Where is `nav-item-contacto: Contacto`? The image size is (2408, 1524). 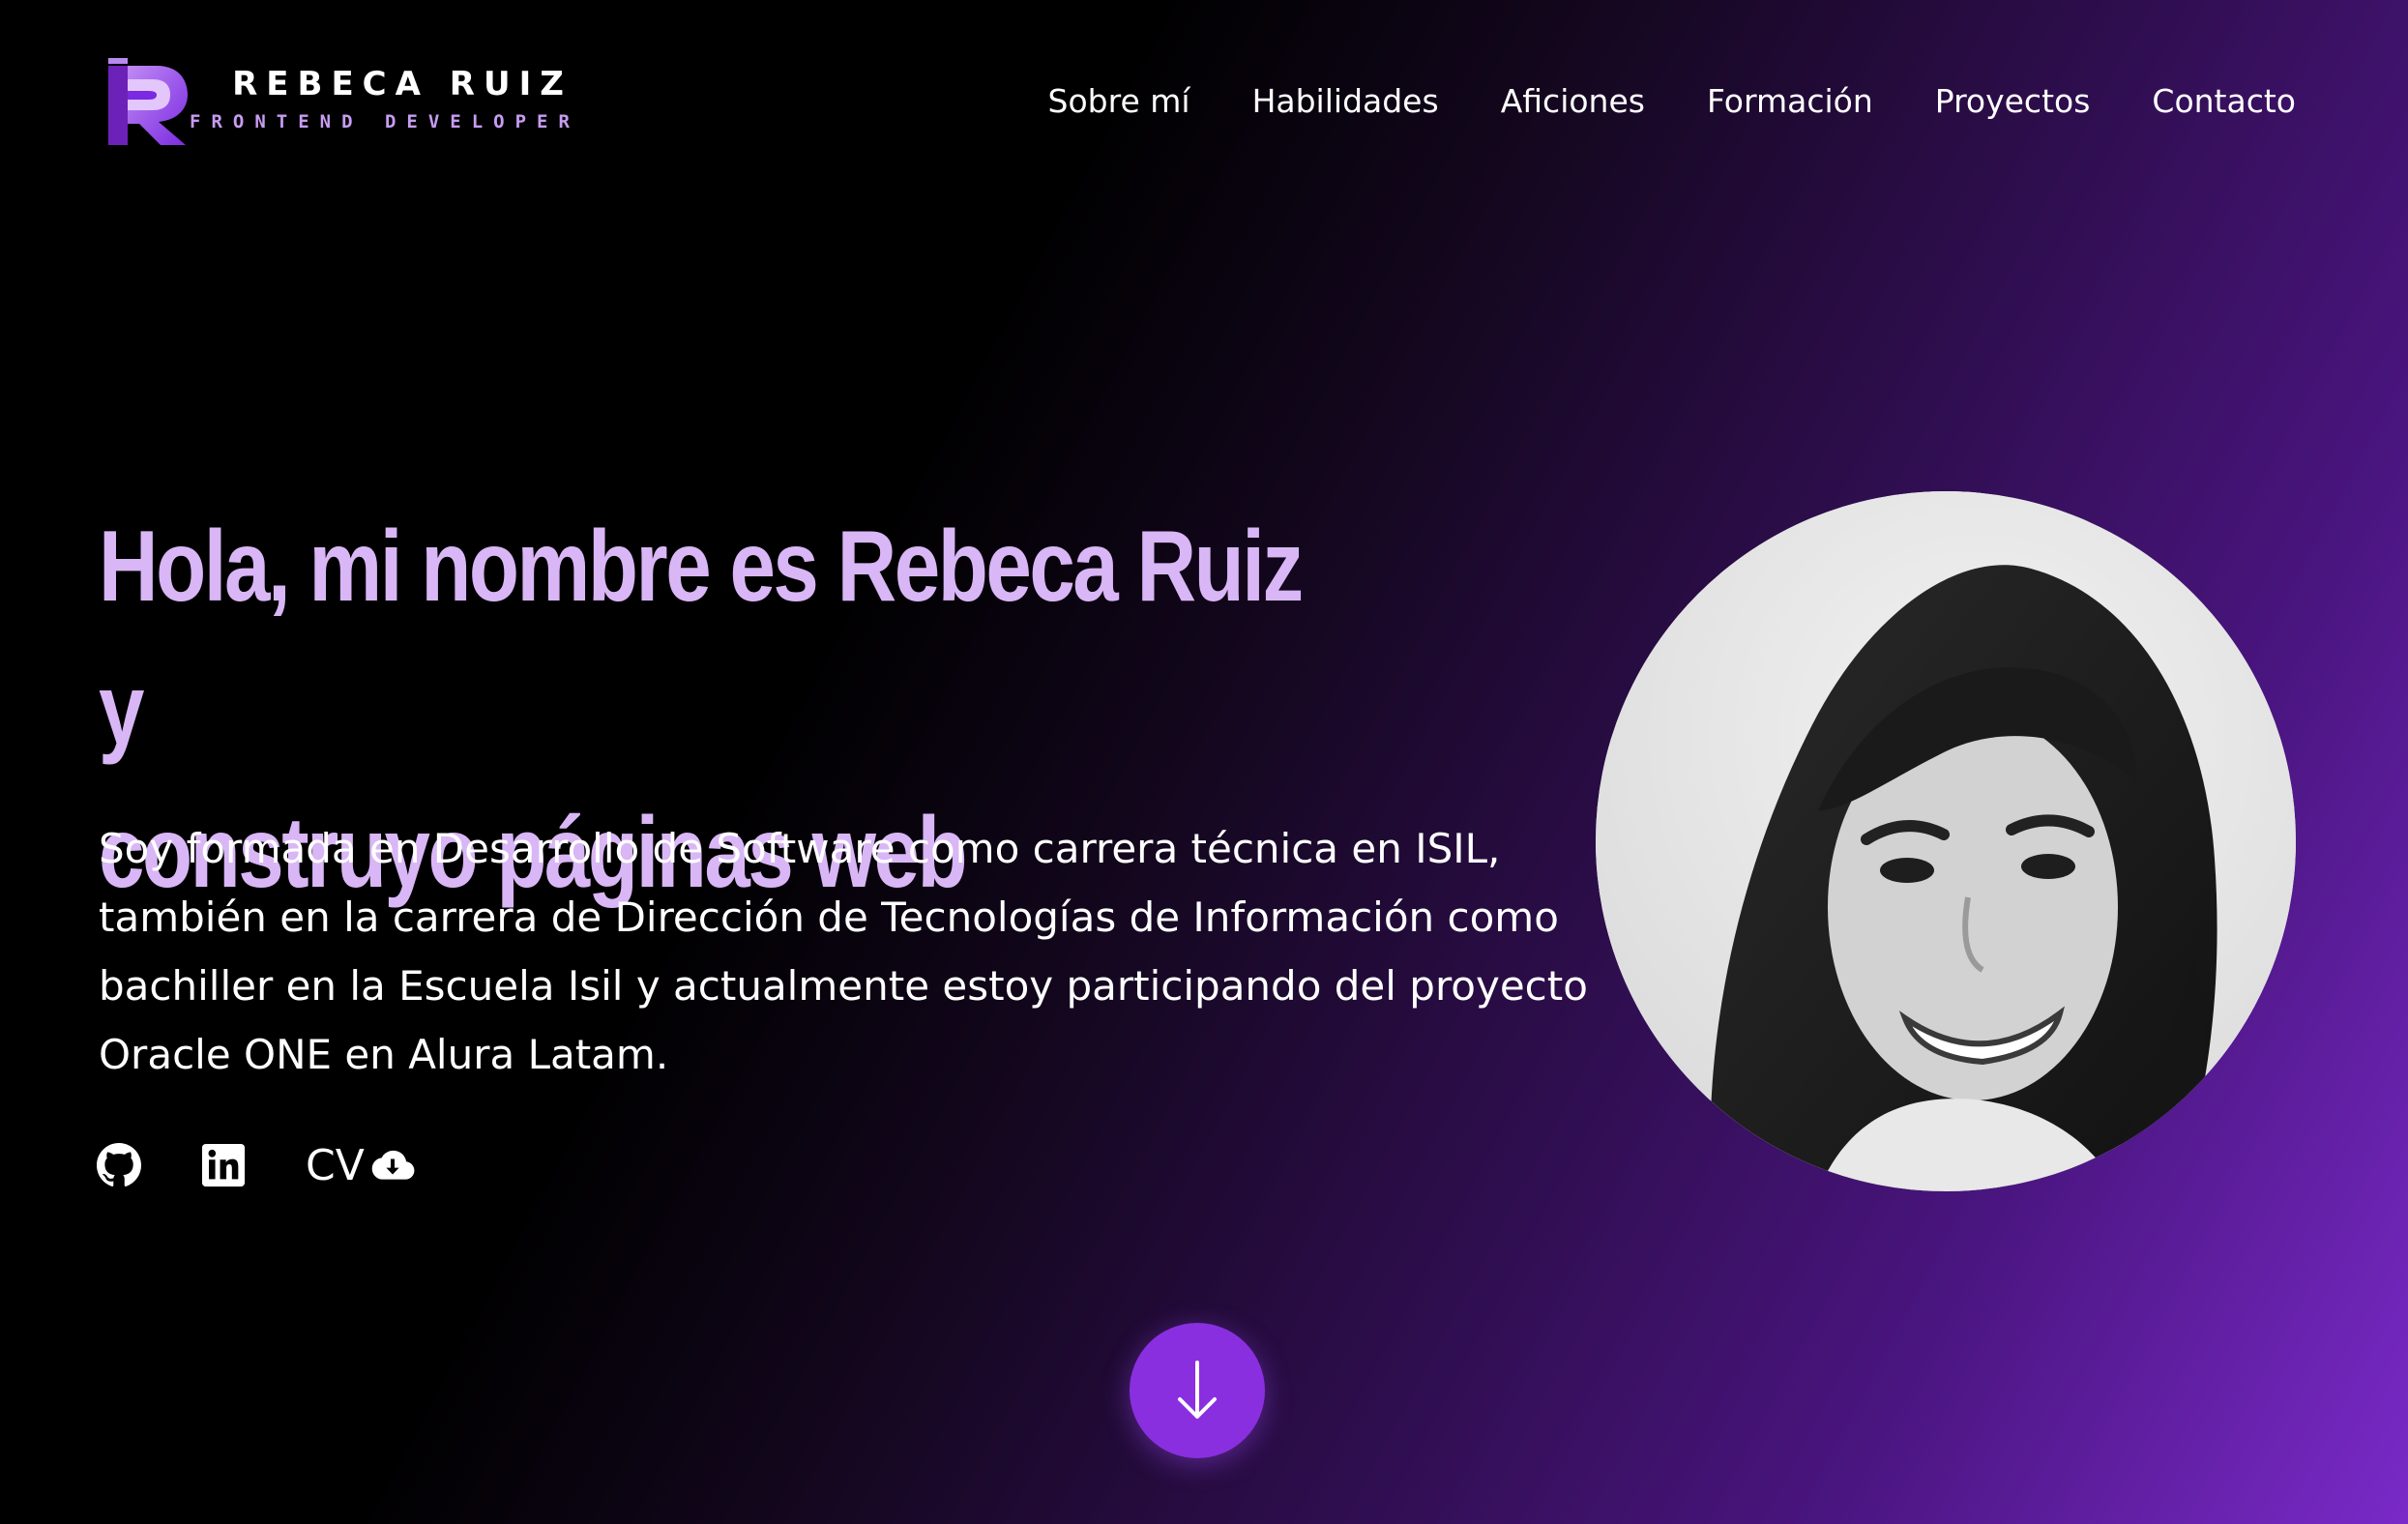 nav-item-contacto: Contacto is located at coordinates (2224, 101).